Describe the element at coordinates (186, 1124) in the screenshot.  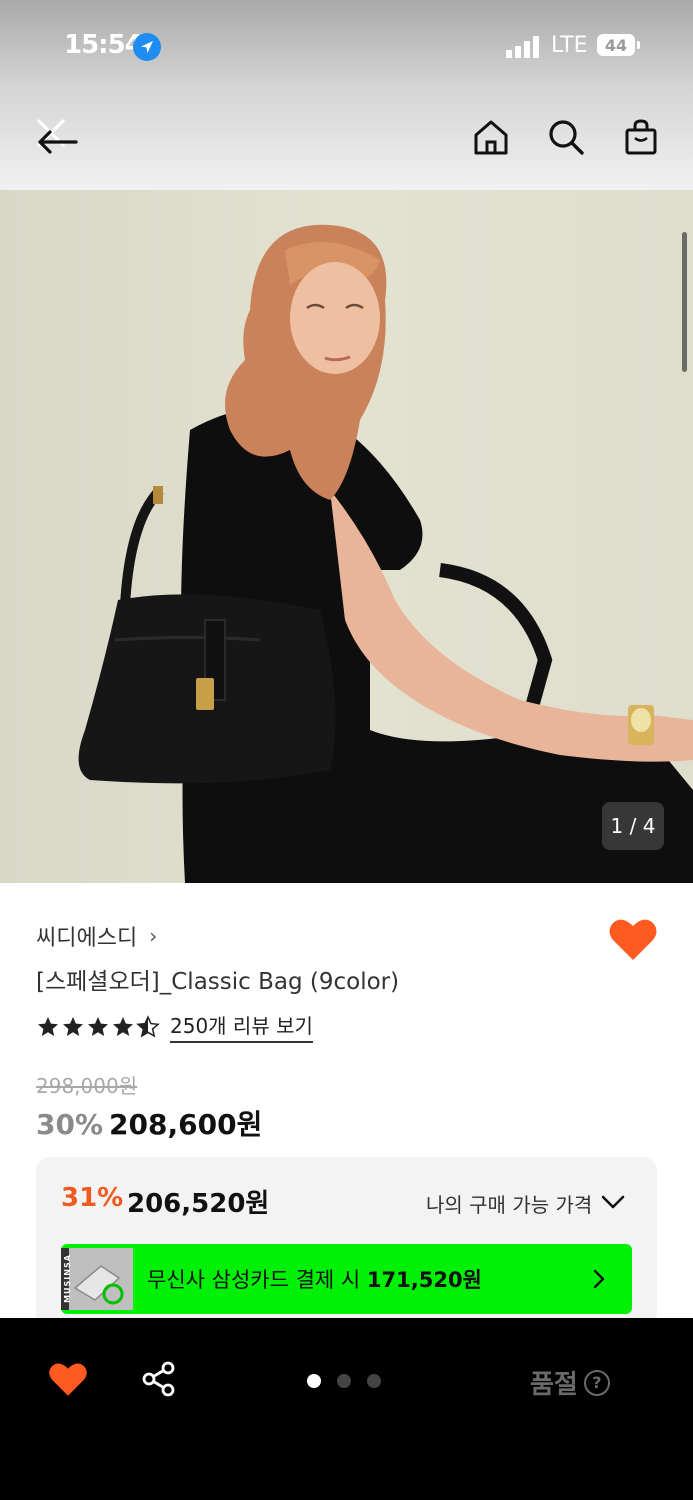
I see `sale-price: 208,600원` at that location.